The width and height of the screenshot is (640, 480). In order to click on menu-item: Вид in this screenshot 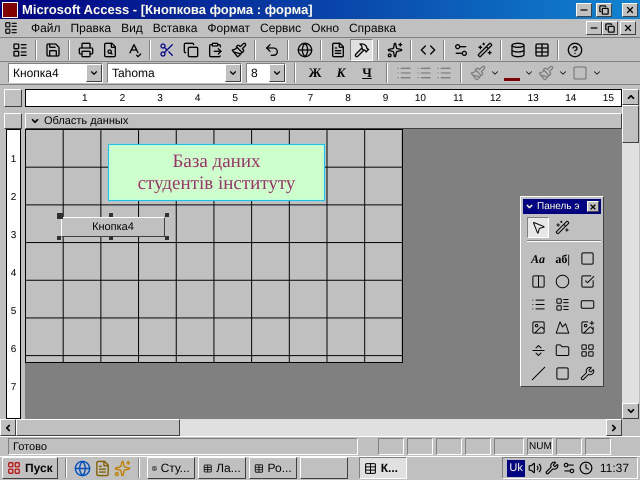, I will do `click(132, 28)`.